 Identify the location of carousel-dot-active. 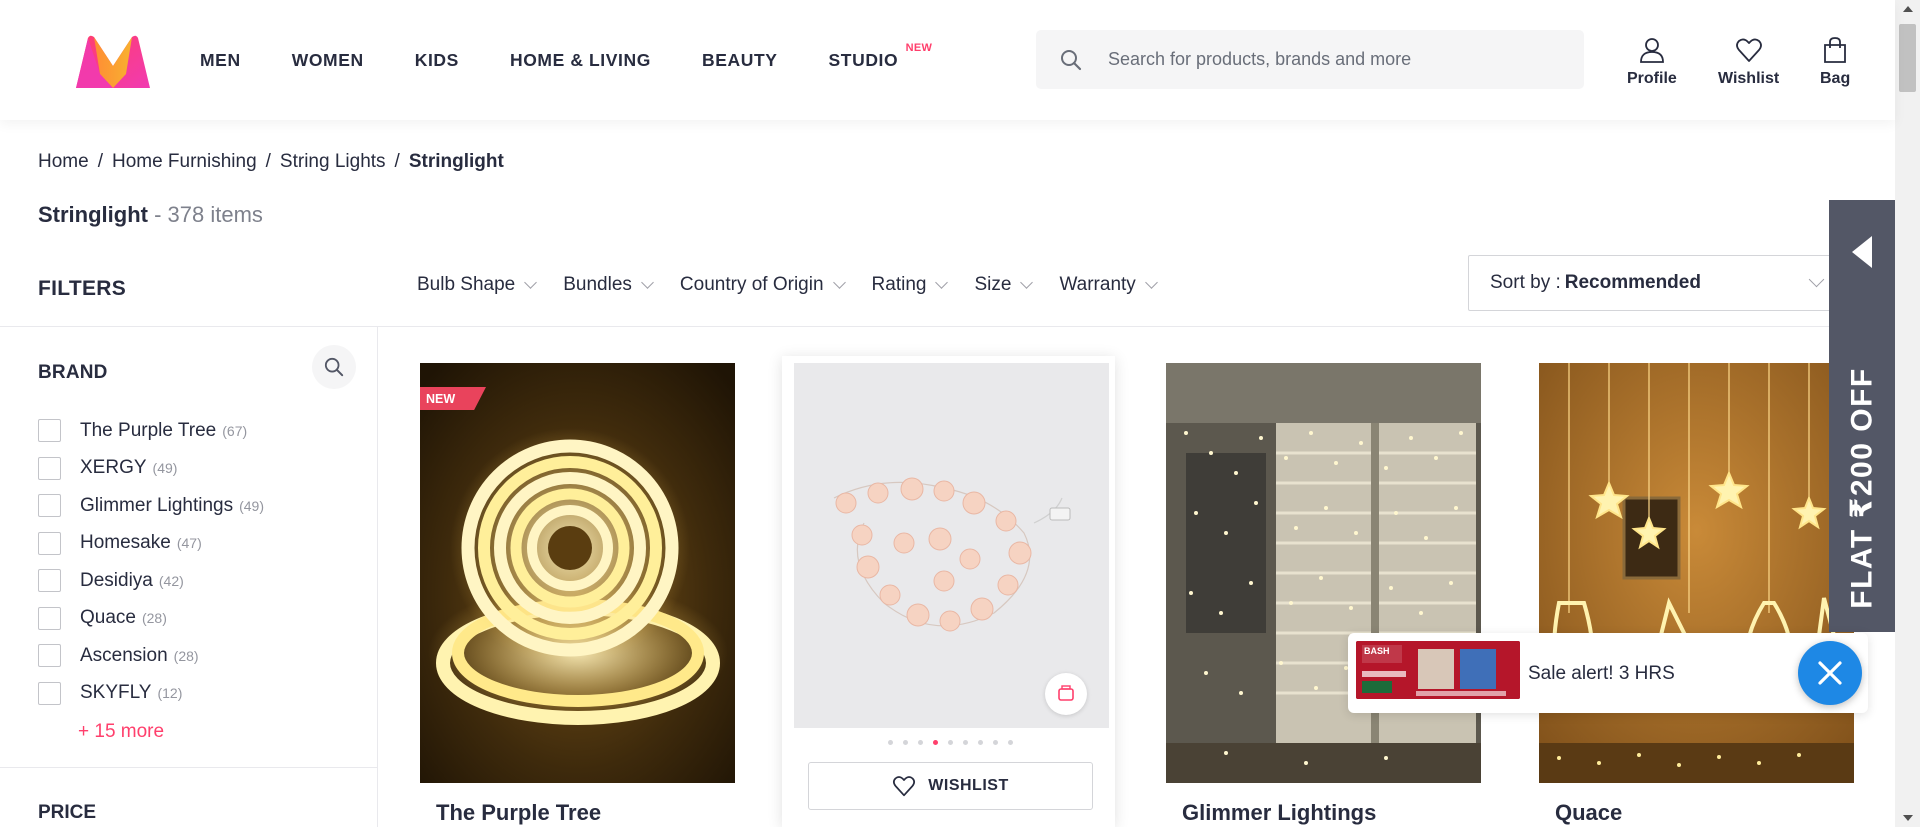
(935, 742).